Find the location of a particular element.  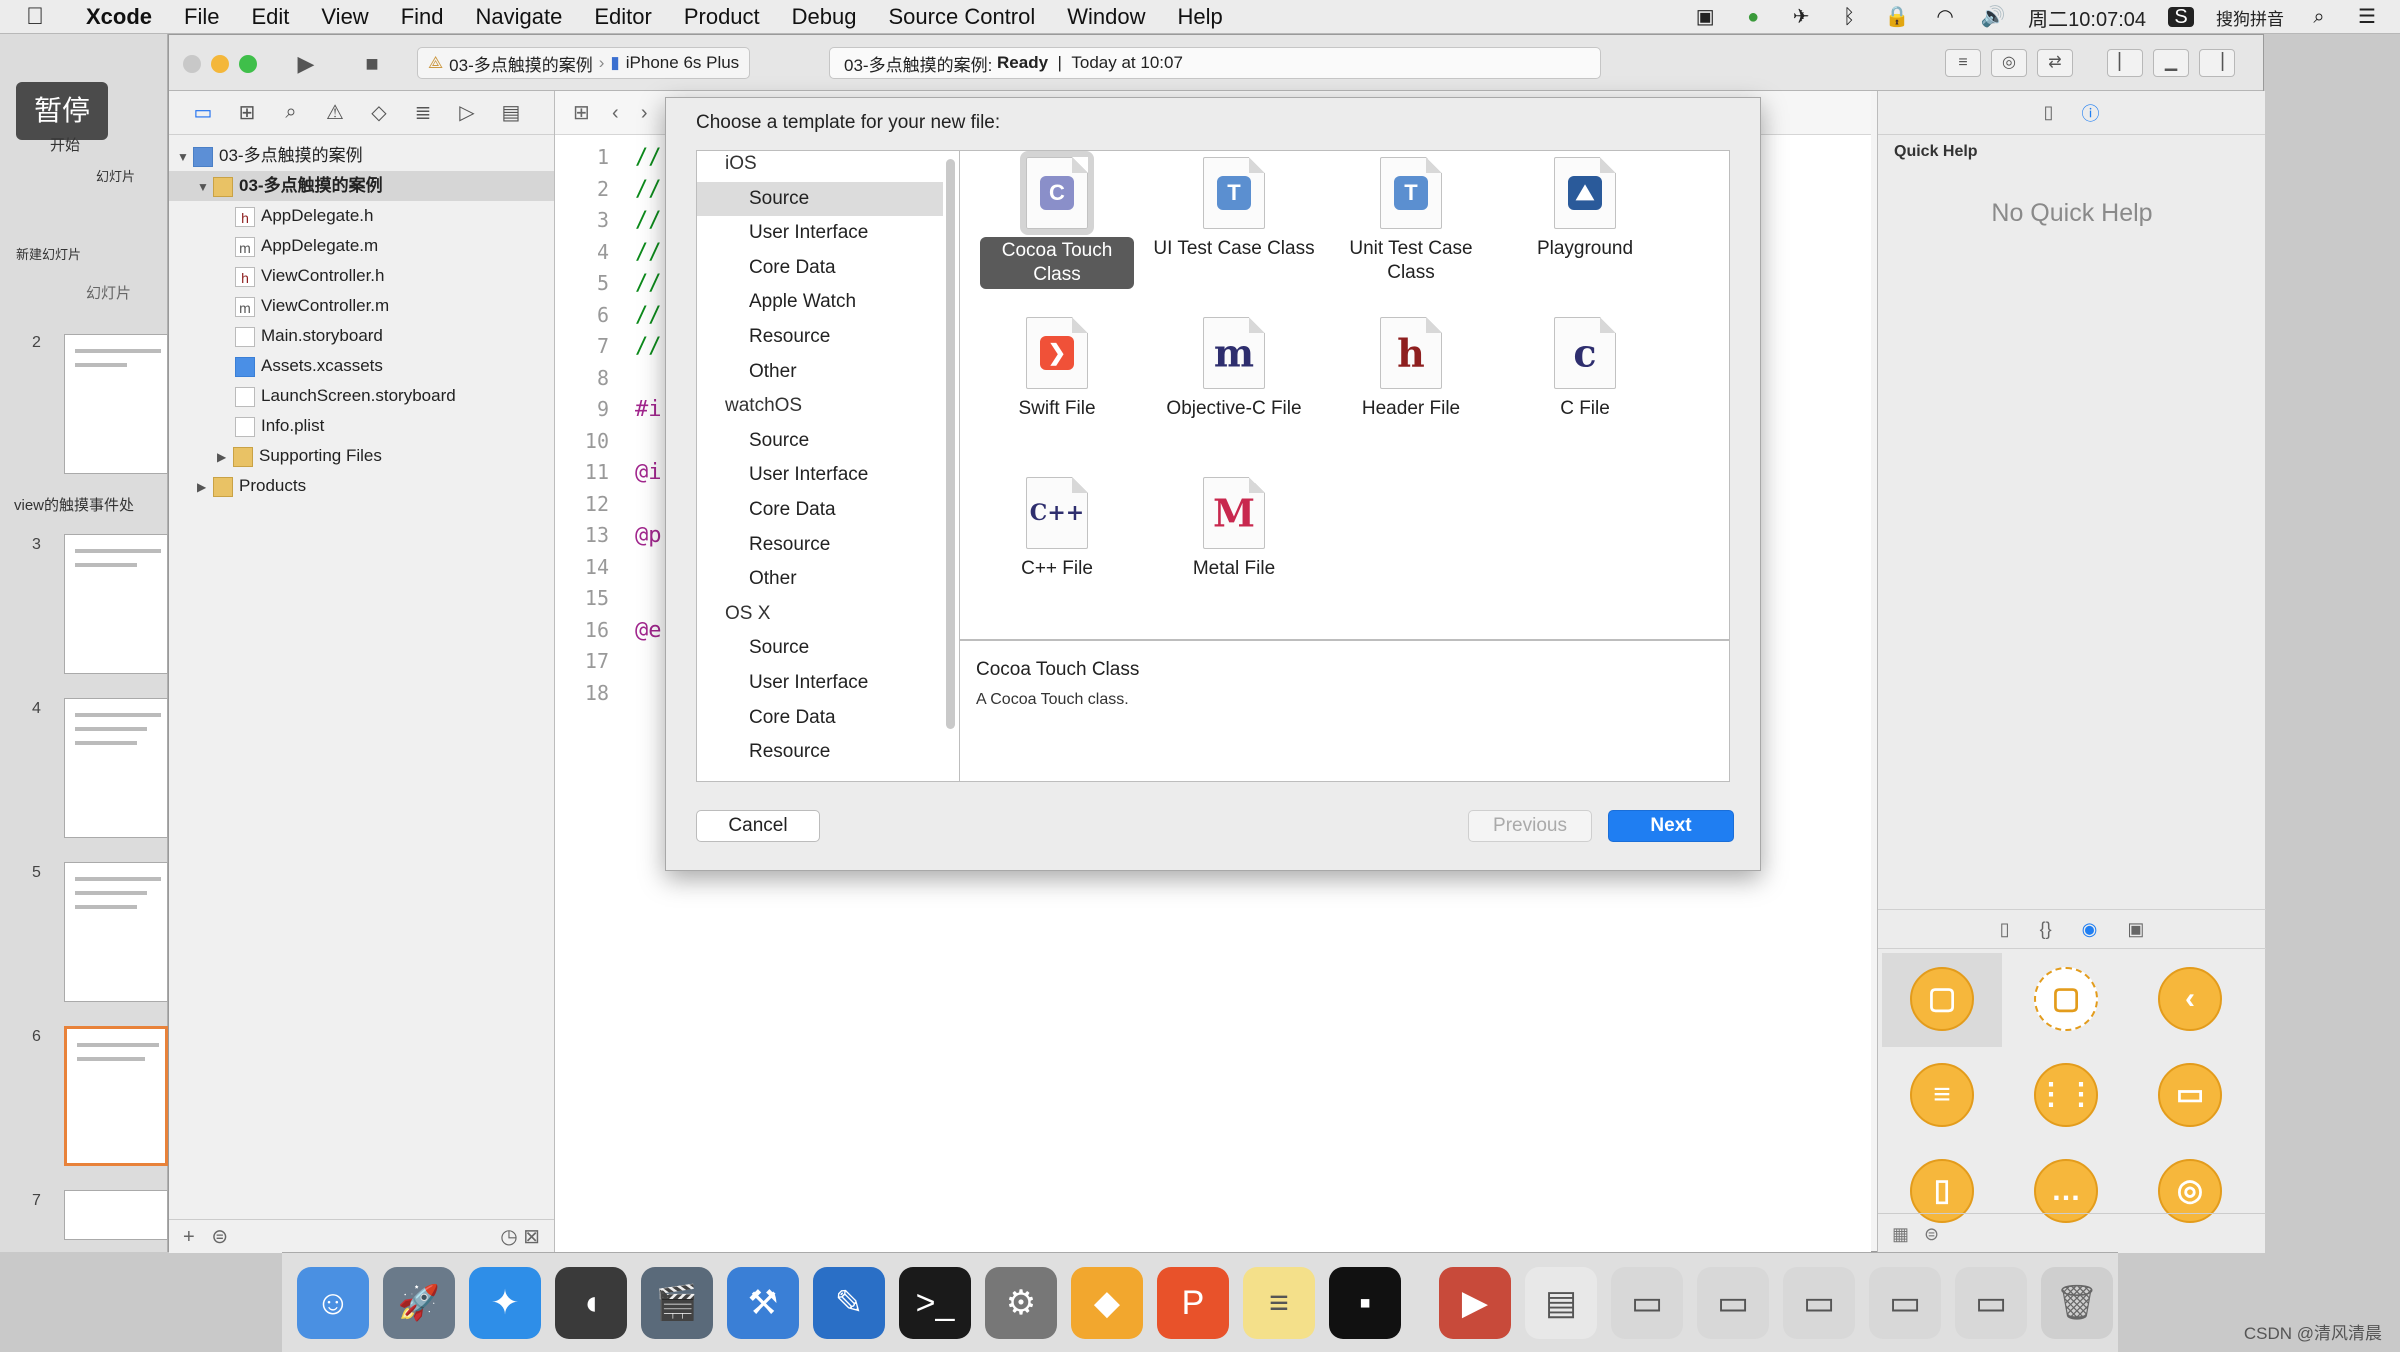

tree-row-file: Info.plist is located at coordinates (361, 426).